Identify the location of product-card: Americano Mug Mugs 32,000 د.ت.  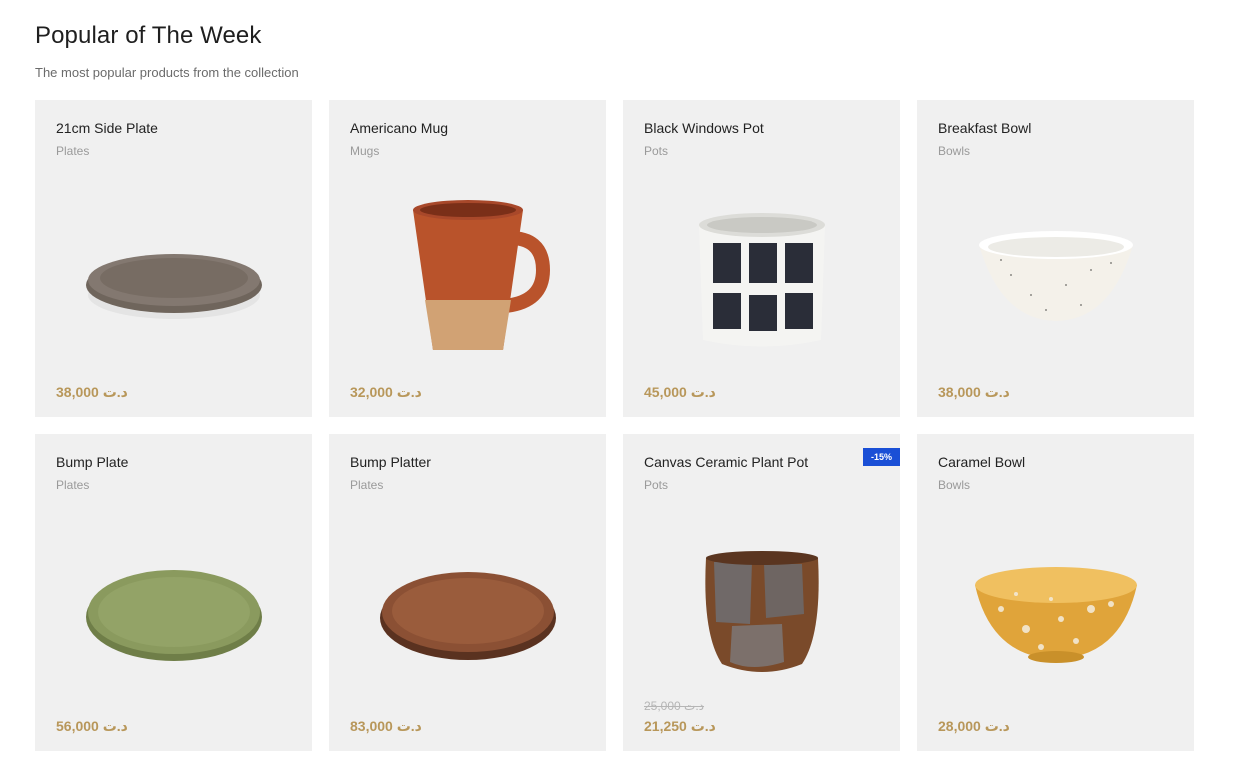
(467, 258).